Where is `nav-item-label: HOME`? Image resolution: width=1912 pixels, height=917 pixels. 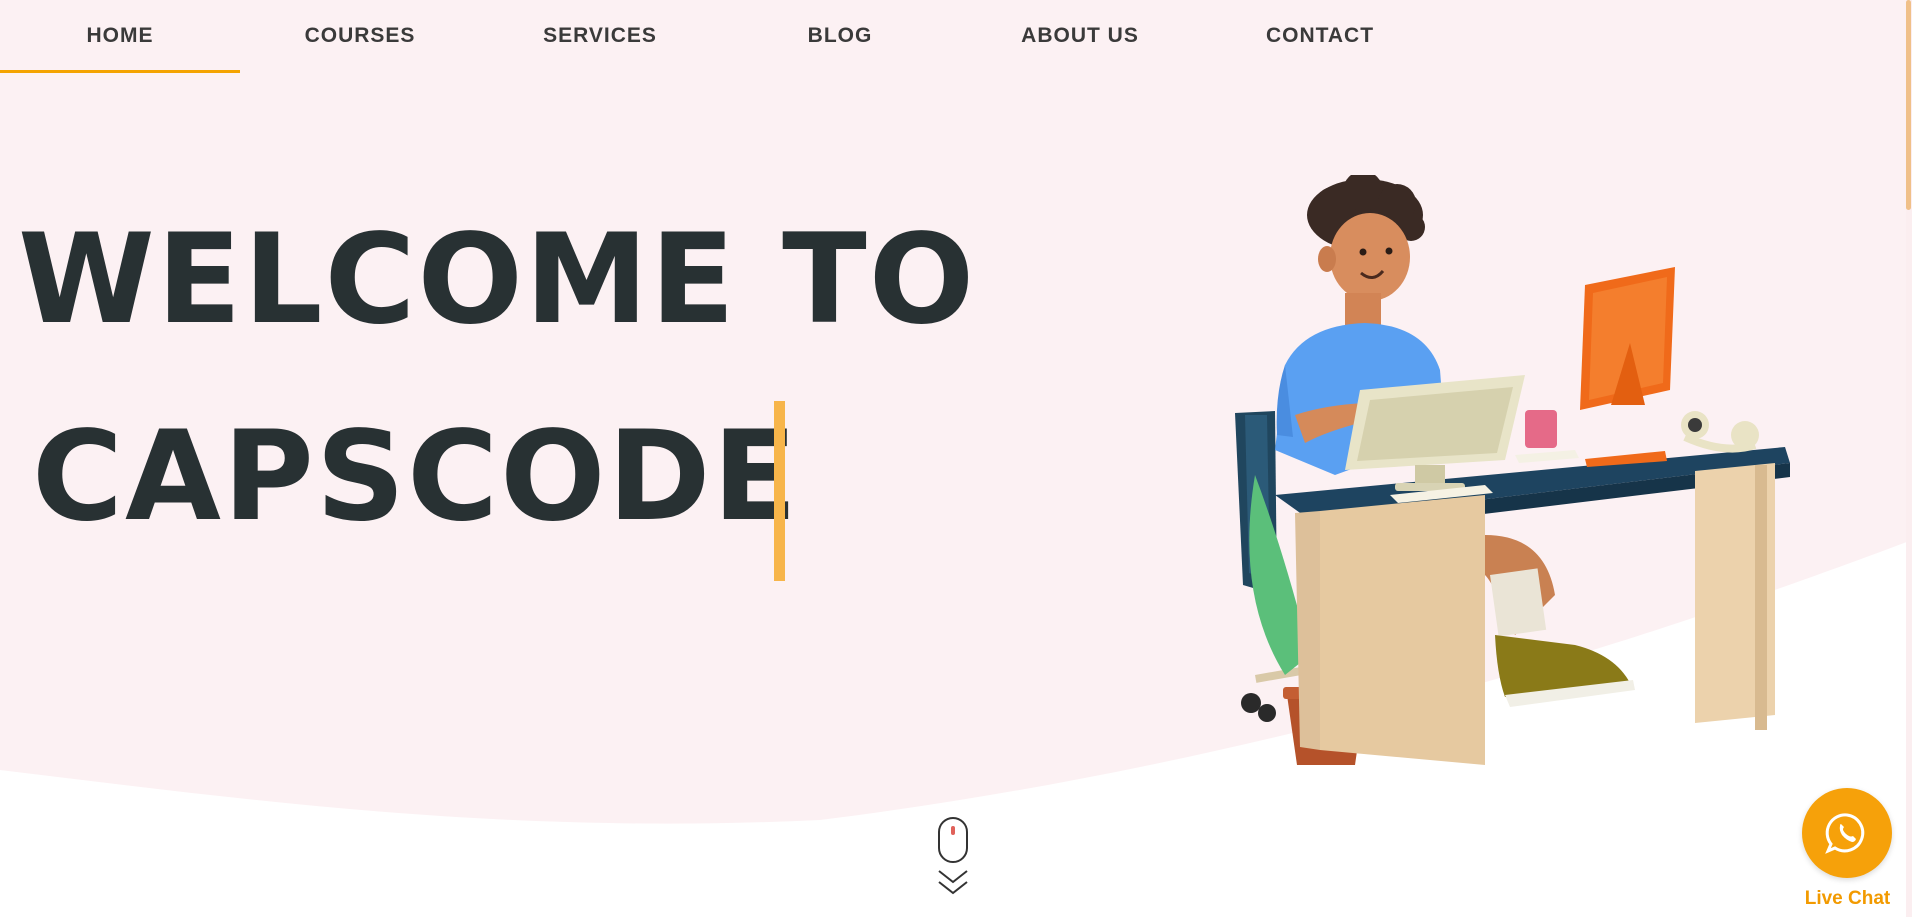 nav-item-label: HOME is located at coordinates (120, 35).